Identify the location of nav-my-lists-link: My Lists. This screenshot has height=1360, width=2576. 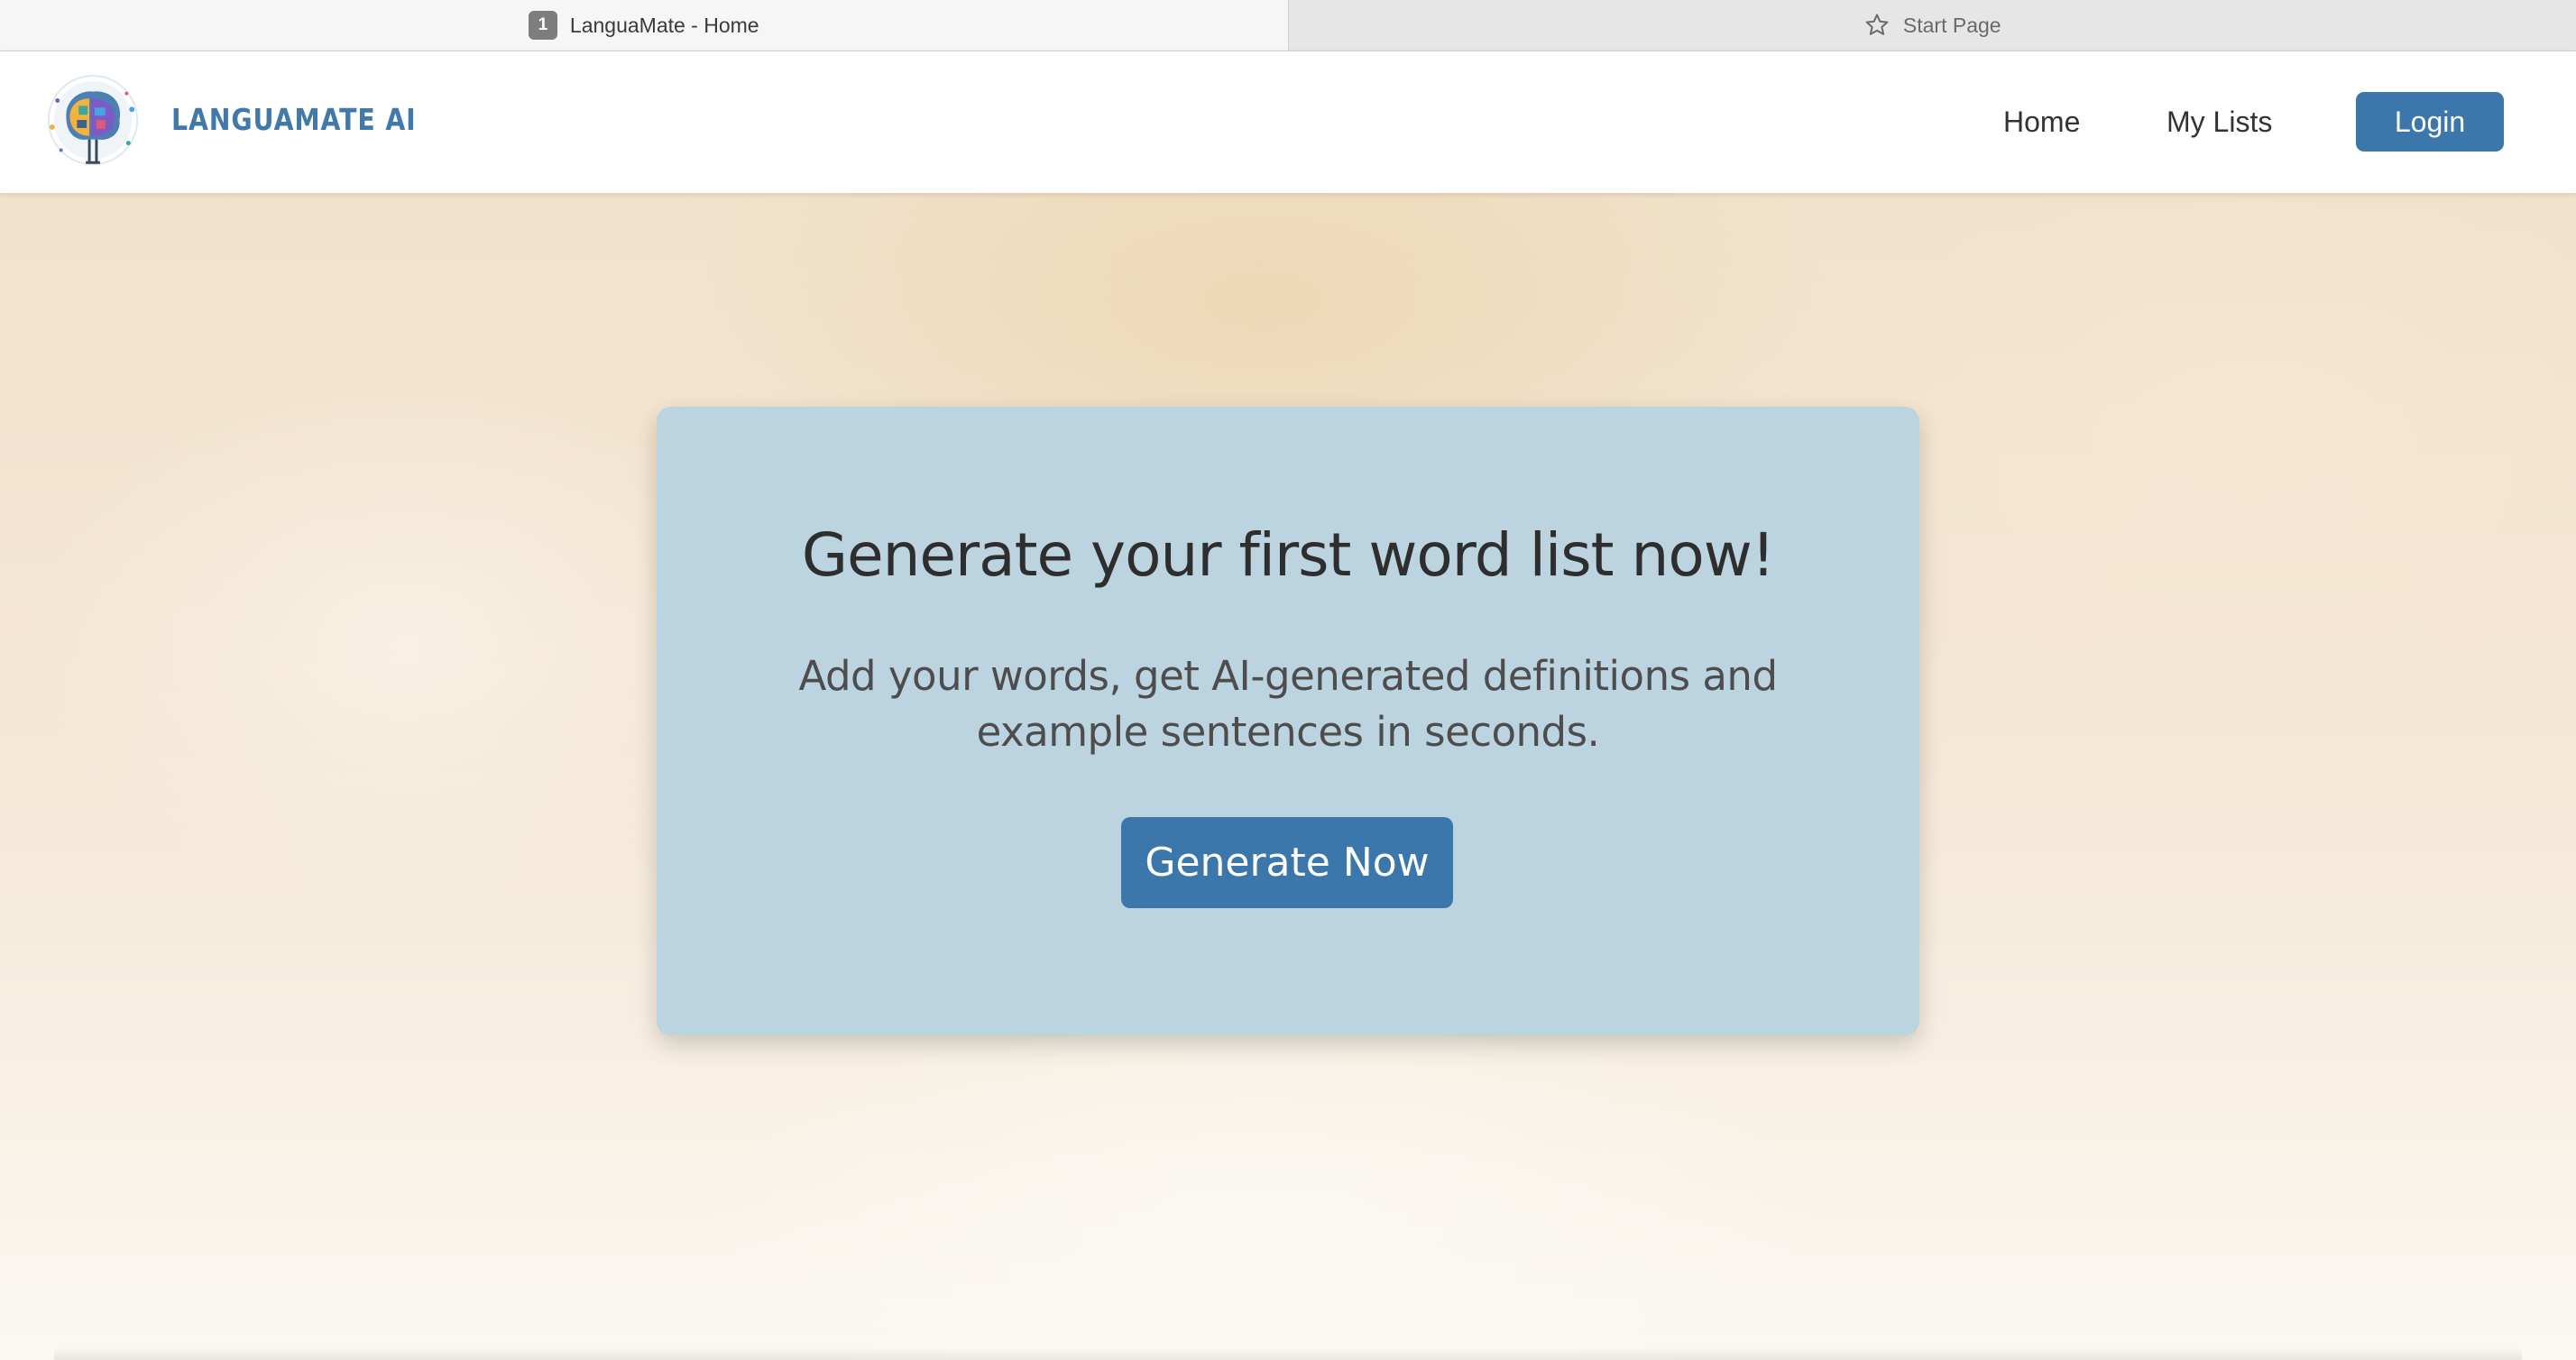
(2219, 123).